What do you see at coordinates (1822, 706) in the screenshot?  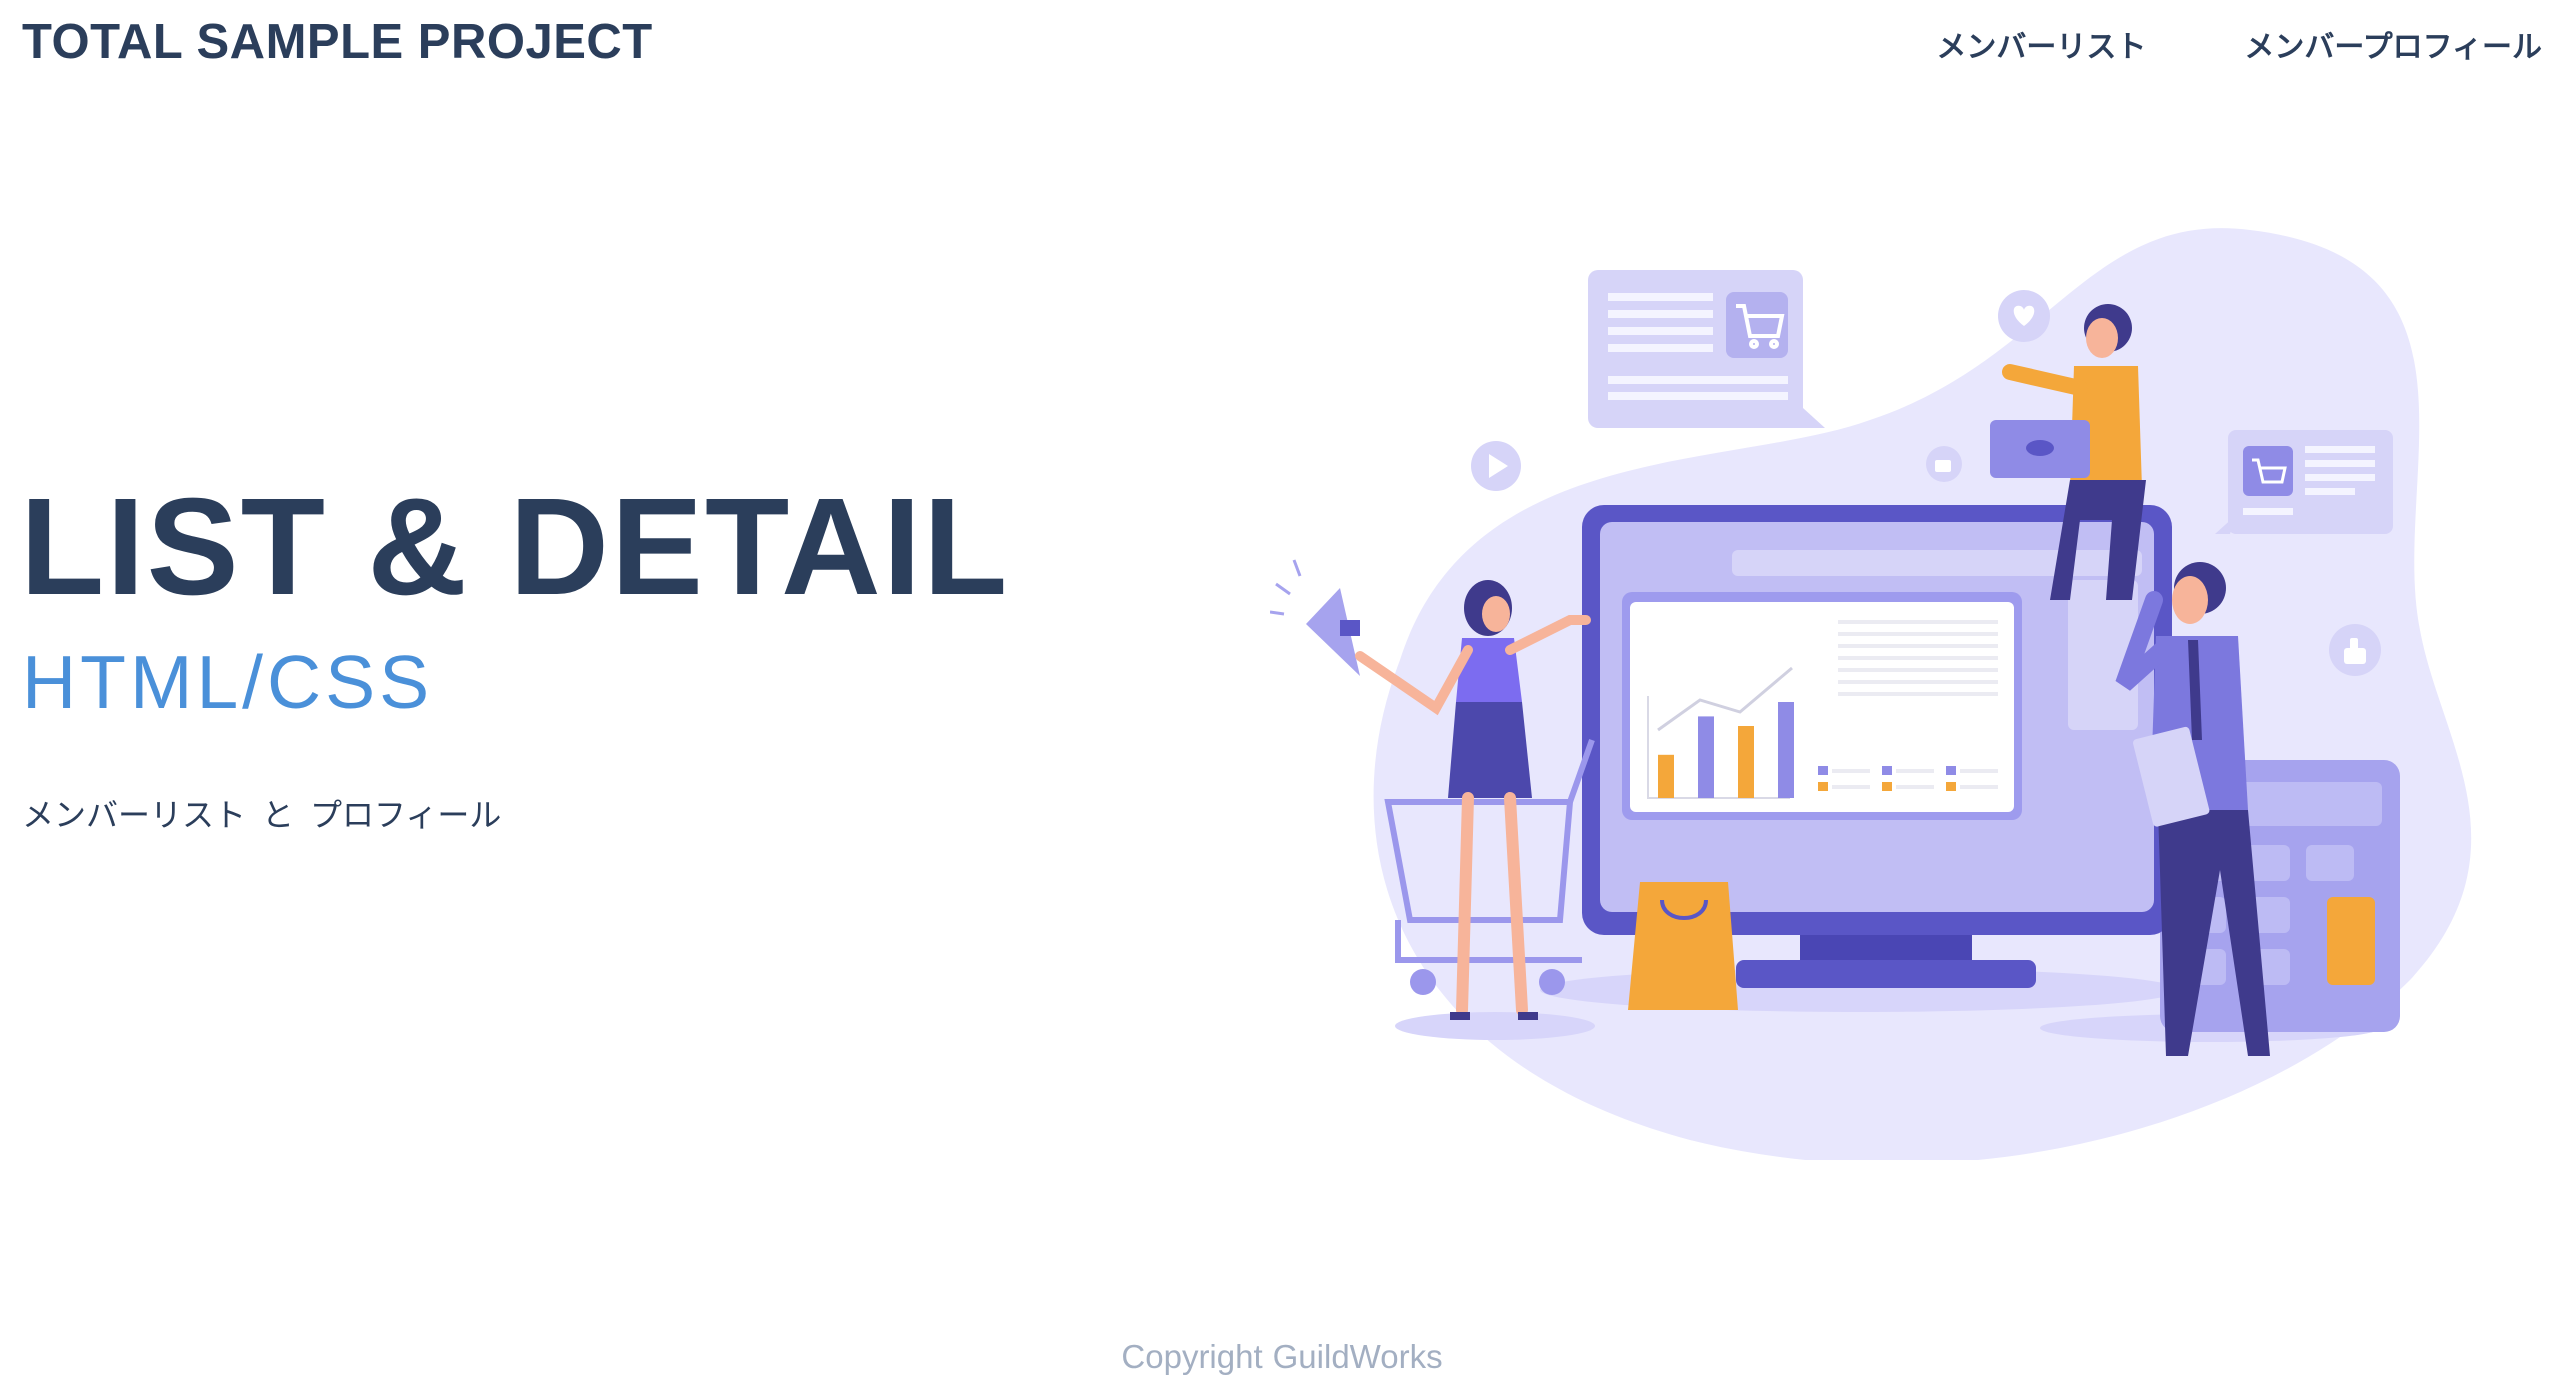 I see `monitor-chart-window` at bounding box center [1822, 706].